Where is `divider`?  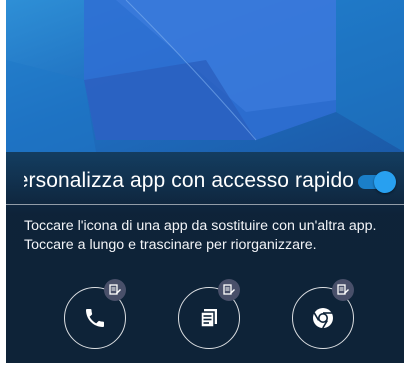 divider is located at coordinates (205, 204).